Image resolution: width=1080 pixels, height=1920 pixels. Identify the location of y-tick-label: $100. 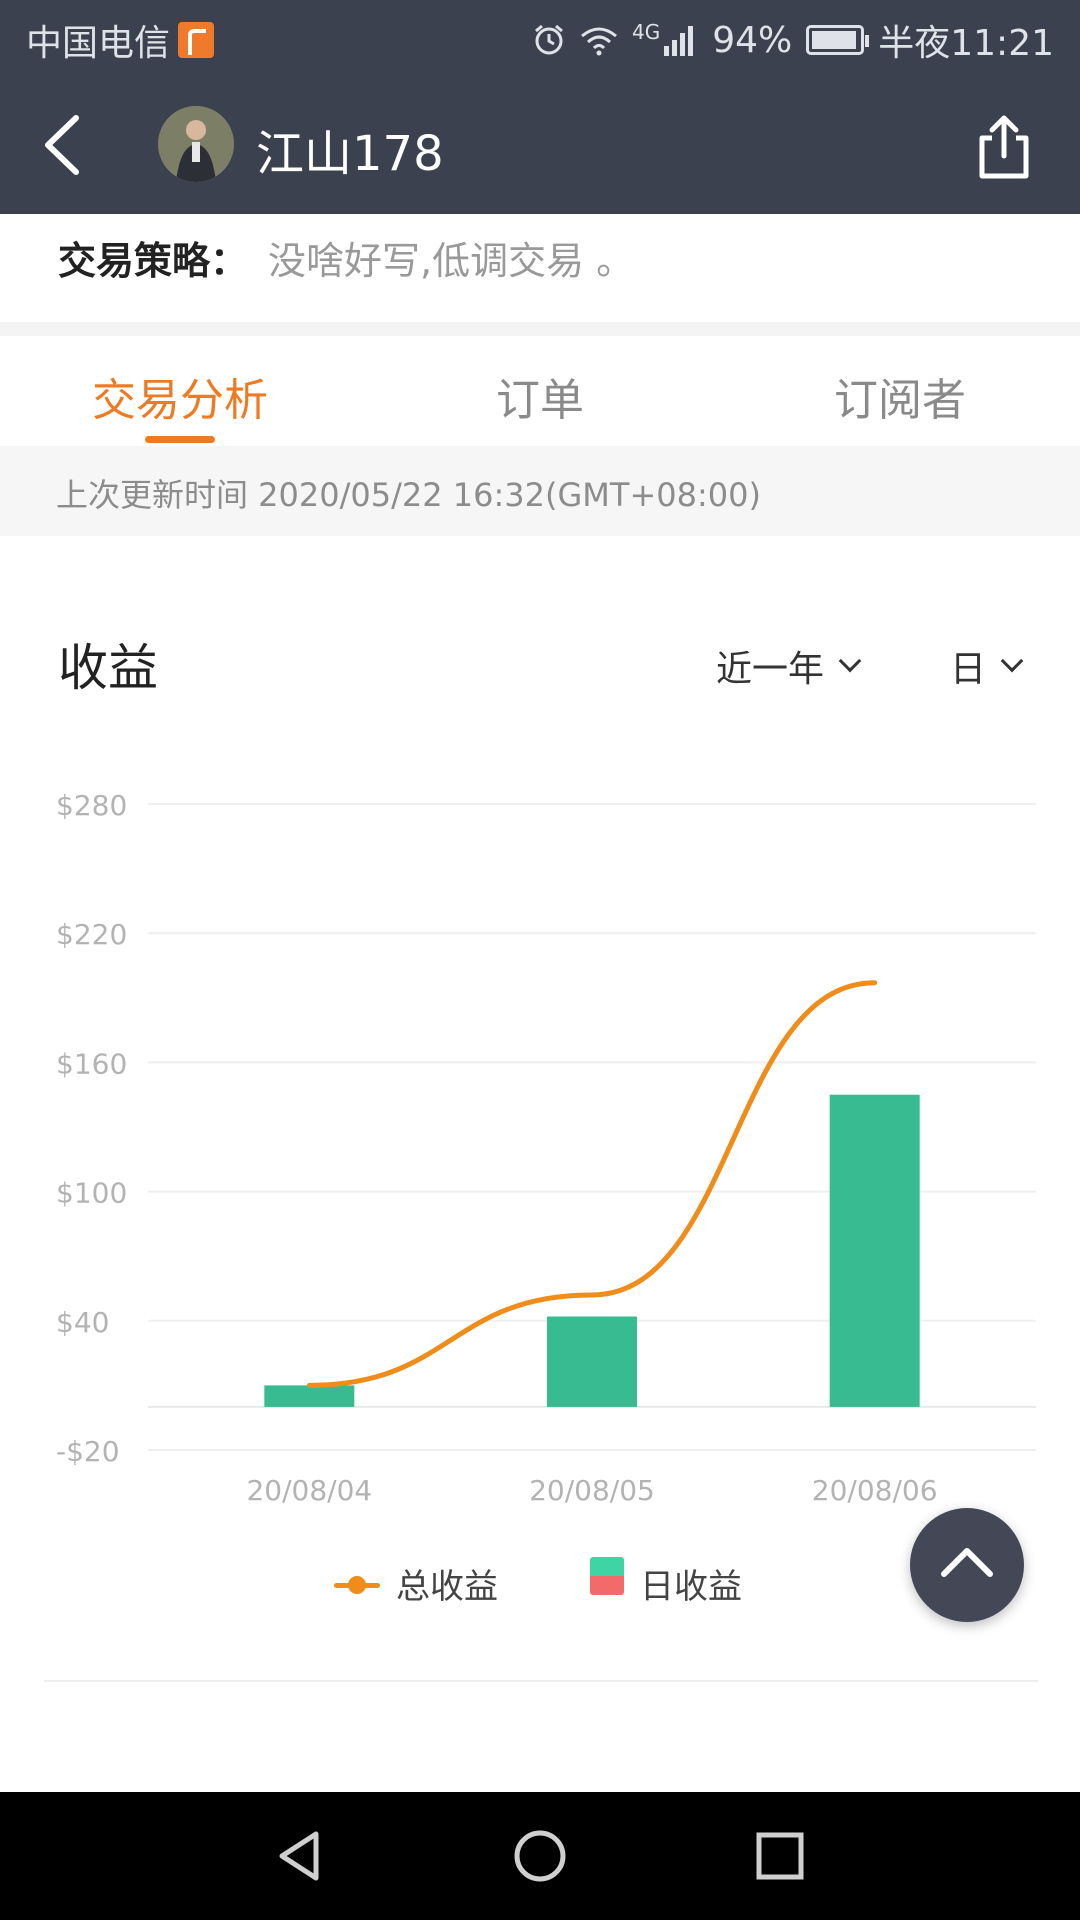
(91, 1193).